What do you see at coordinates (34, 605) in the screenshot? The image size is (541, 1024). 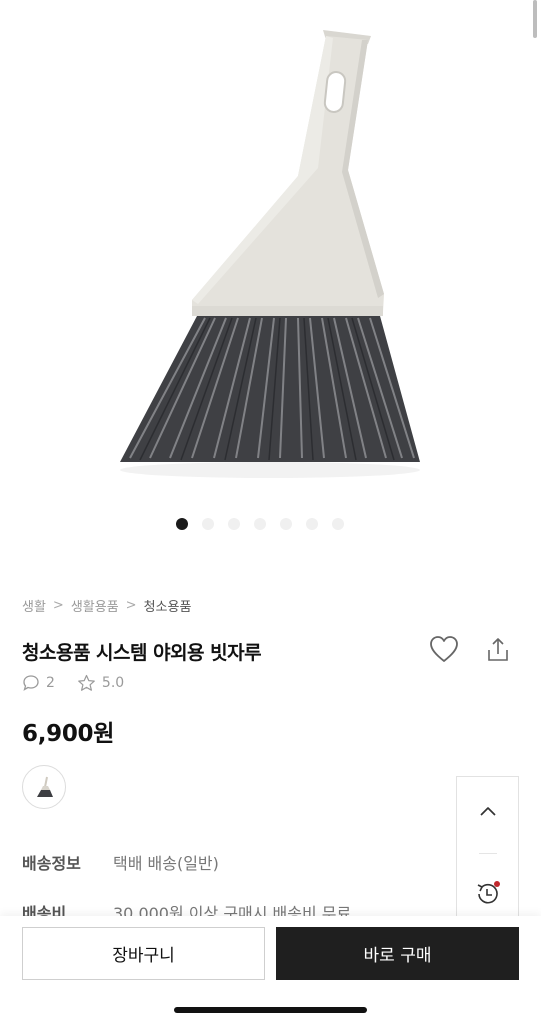 I see `breadcrumb-item-life: 생활` at bounding box center [34, 605].